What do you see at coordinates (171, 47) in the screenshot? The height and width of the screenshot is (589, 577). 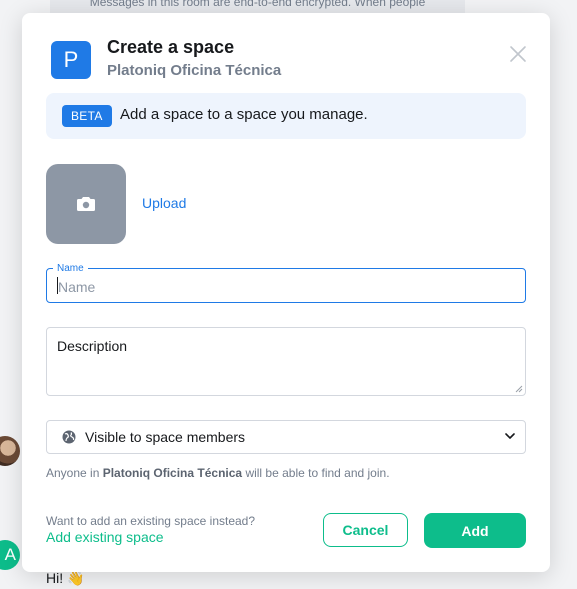 I see `dialog-title: Create a space` at bounding box center [171, 47].